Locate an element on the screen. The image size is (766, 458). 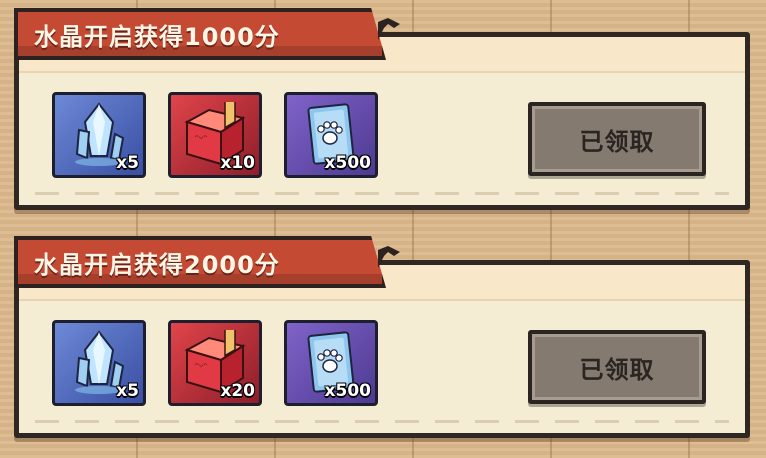
reward-item-chest: ᵔᵕᵔ x20 is located at coordinates (215, 363).